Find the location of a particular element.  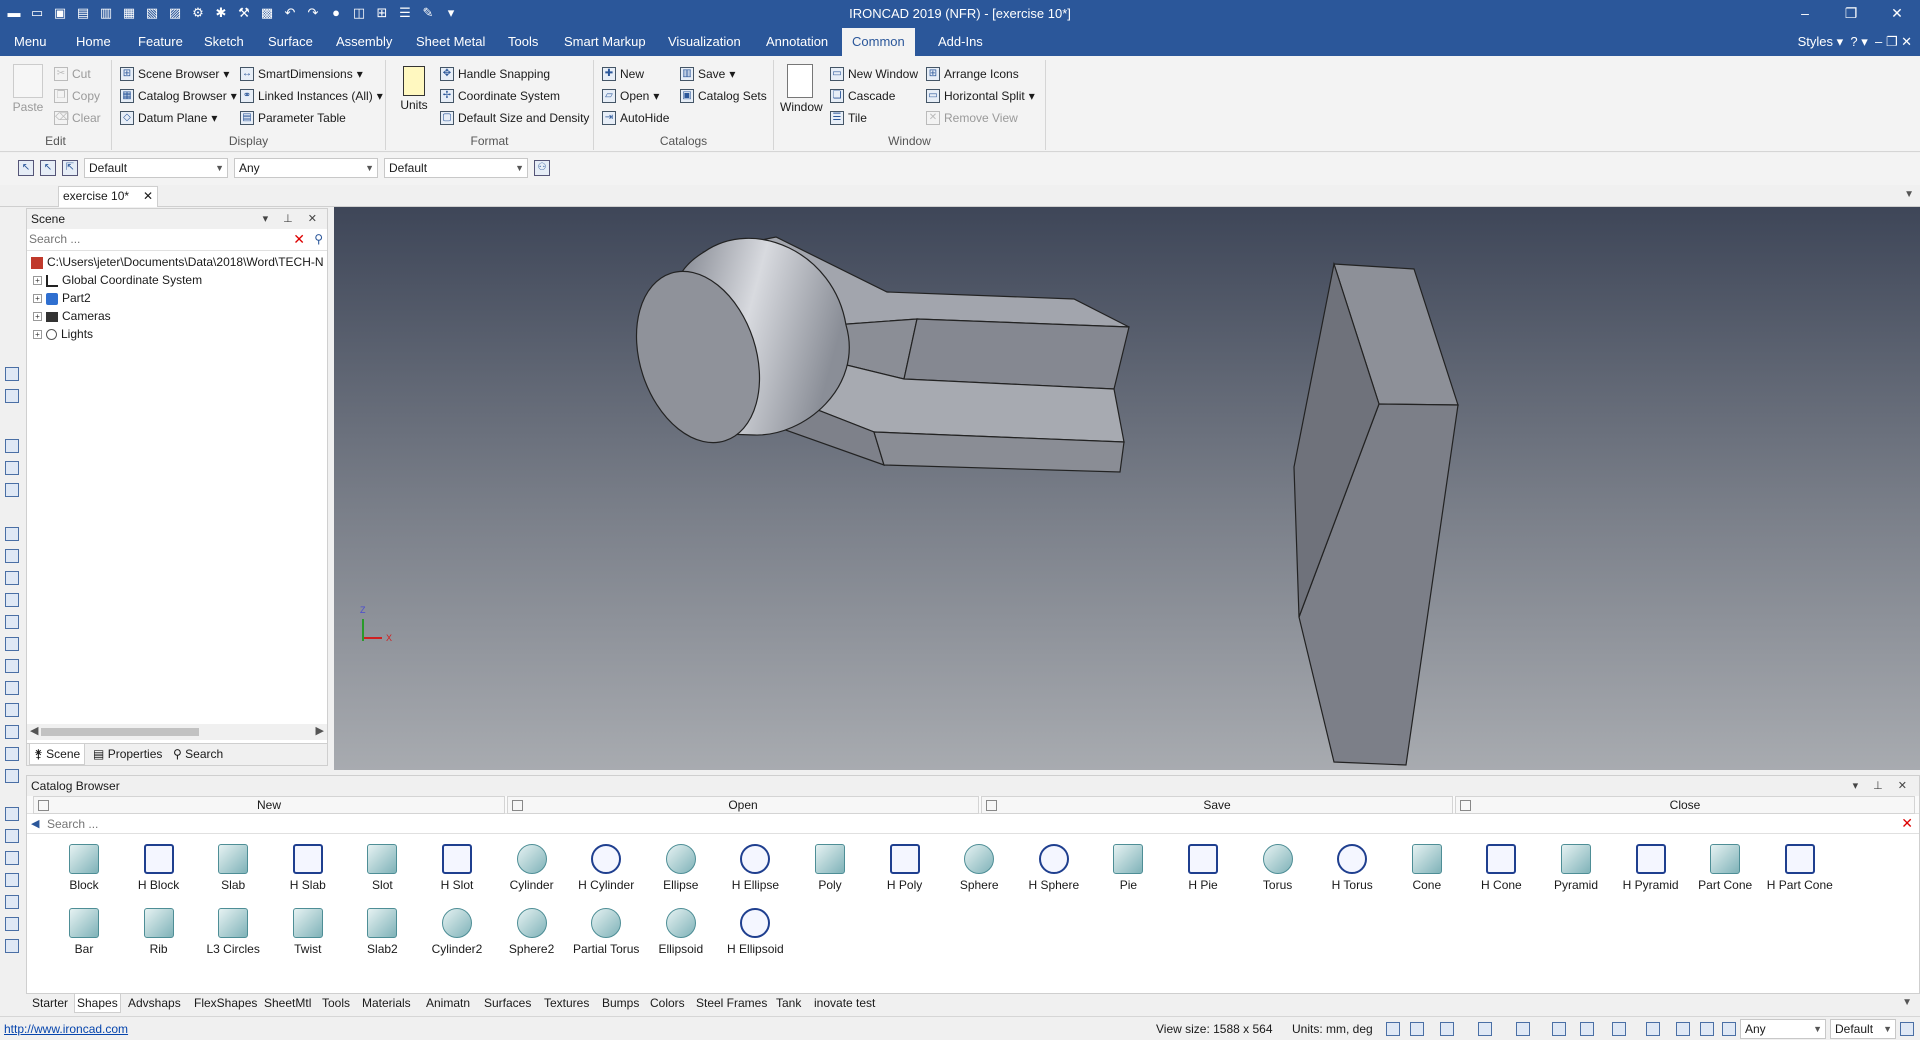

panel-controls: ▾ ⊥ ✕ is located at coordinates (293, 219).